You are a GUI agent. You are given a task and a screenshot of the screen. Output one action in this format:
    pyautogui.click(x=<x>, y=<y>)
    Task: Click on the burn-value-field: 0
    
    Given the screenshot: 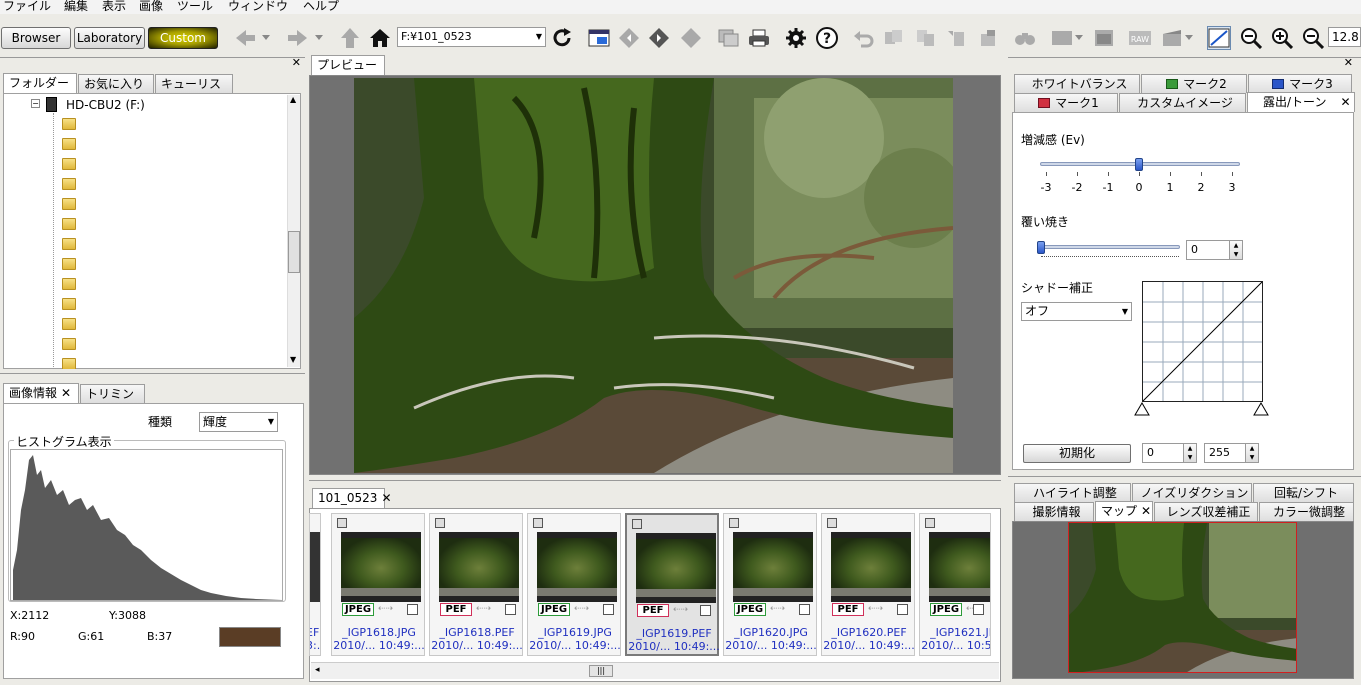 What is the action you would take?
    pyautogui.click(x=1208, y=250)
    